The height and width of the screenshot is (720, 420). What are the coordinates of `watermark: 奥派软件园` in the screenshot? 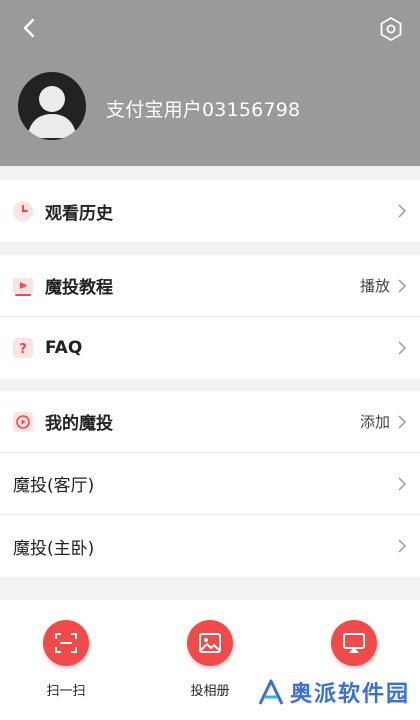 It's located at (333, 692).